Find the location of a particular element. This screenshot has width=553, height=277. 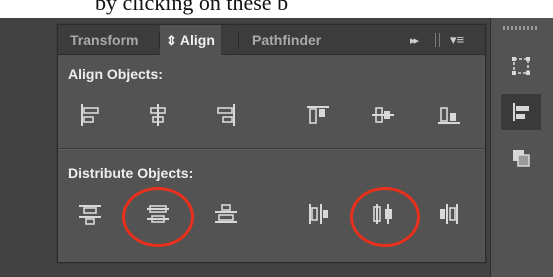

align-bottom-edges-icon is located at coordinates (449, 115).